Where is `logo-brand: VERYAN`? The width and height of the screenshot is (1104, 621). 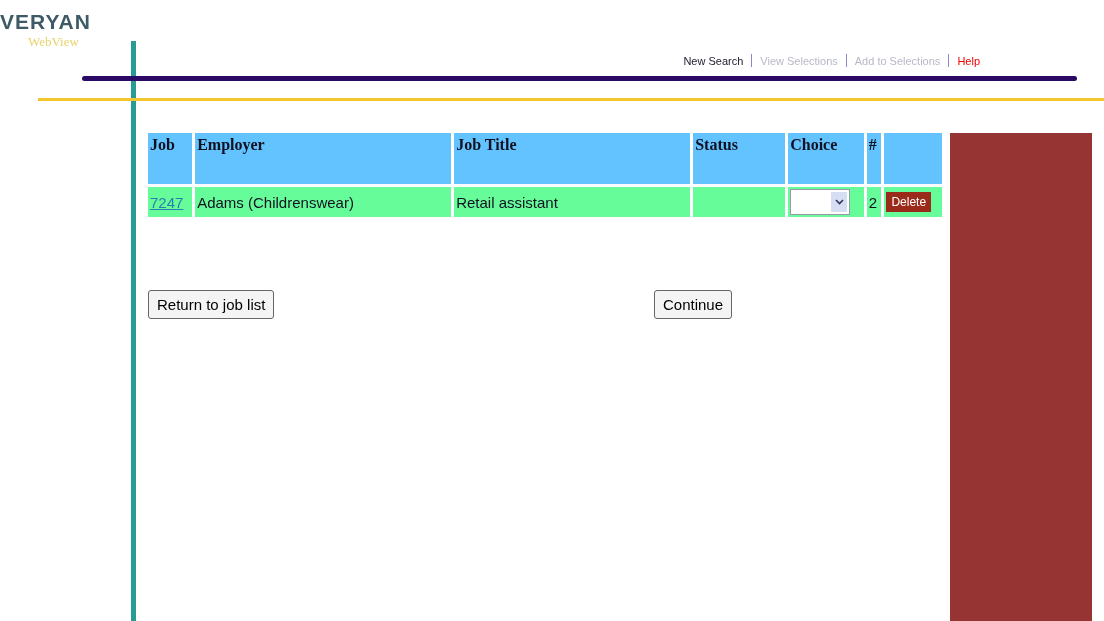 logo-brand: VERYAN is located at coordinates (45, 22).